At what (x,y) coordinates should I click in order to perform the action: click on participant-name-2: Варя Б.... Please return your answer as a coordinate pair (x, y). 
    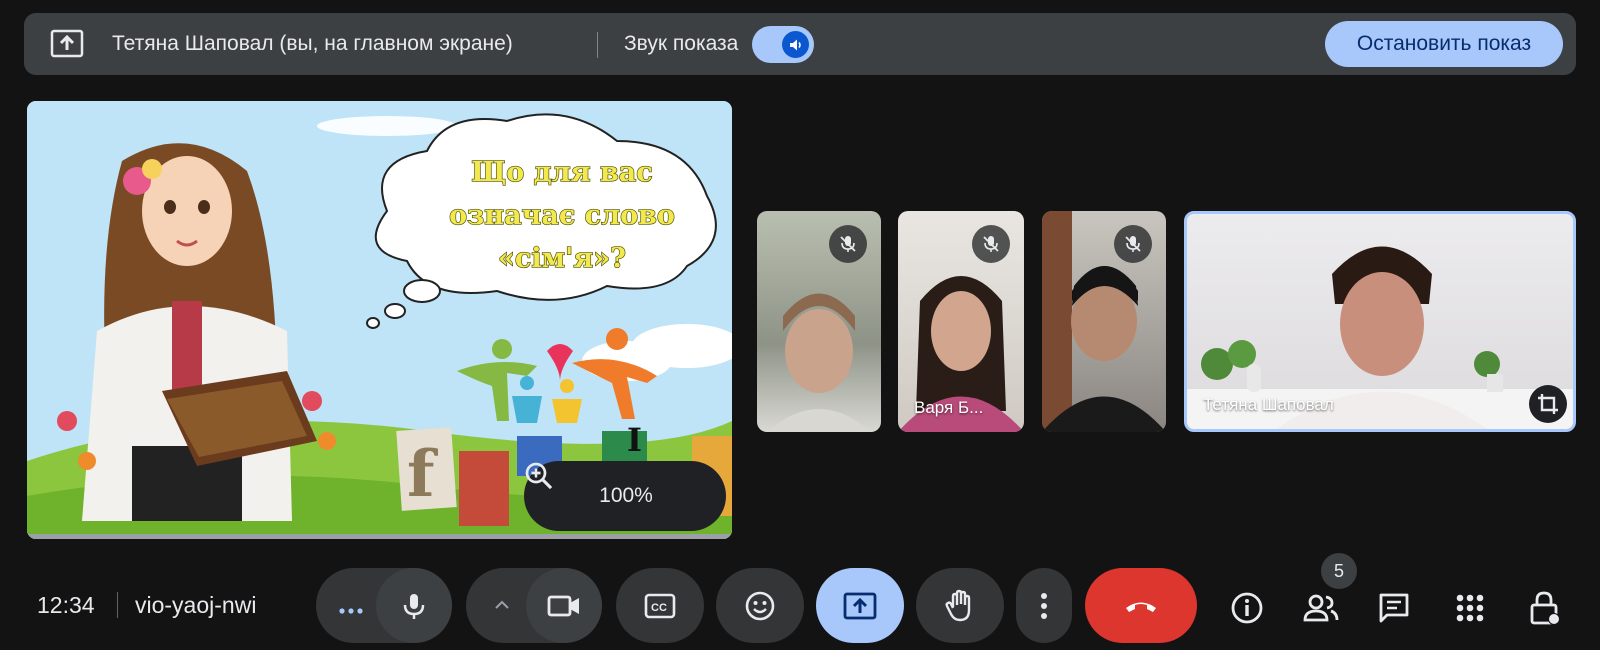
    Looking at the image, I should click on (949, 407).